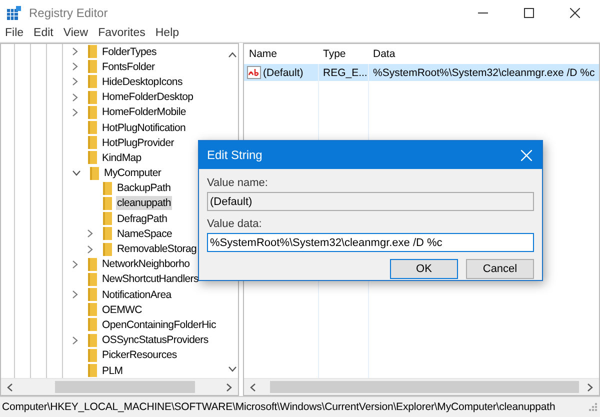 The image size is (600, 417). I want to click on ok-button: OK, so click(424, 269).